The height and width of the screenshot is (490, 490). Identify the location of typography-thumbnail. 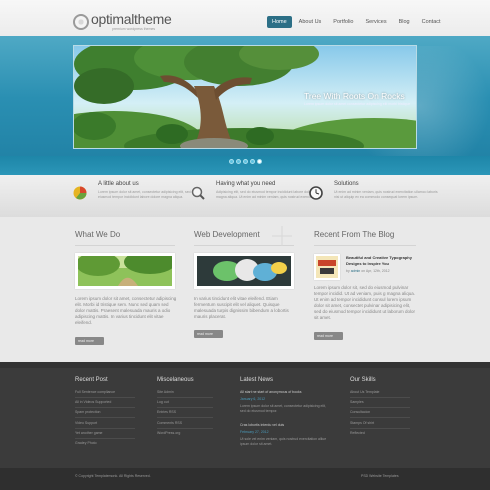
(327, 267).